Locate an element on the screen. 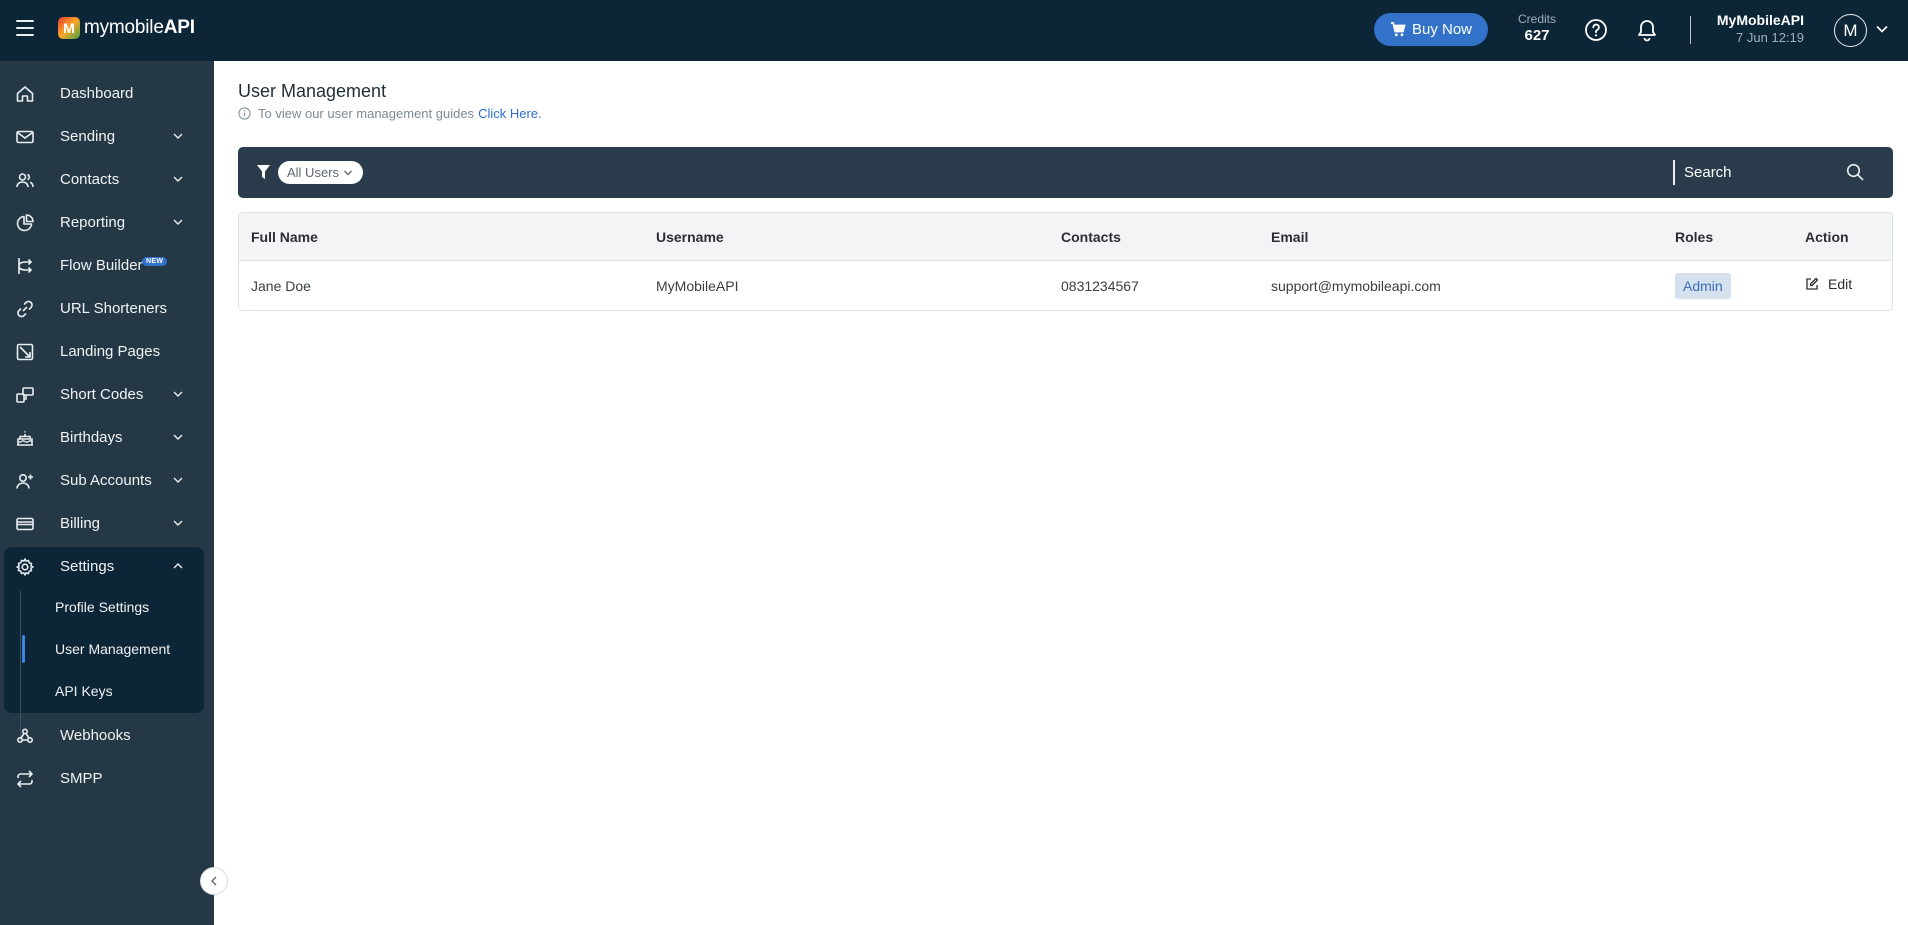  sidebar-item-settings: Settings is located at coordinates (107, 566).